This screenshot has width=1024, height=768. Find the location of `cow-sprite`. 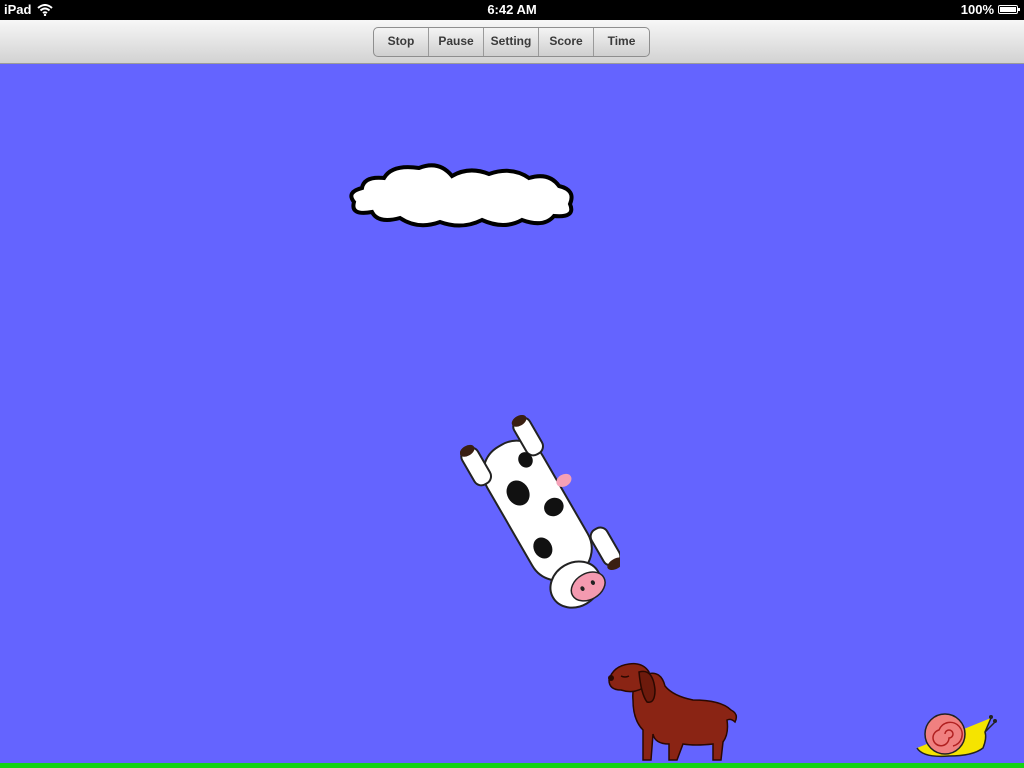

cow-sprite is located at coordinates (540, 512).